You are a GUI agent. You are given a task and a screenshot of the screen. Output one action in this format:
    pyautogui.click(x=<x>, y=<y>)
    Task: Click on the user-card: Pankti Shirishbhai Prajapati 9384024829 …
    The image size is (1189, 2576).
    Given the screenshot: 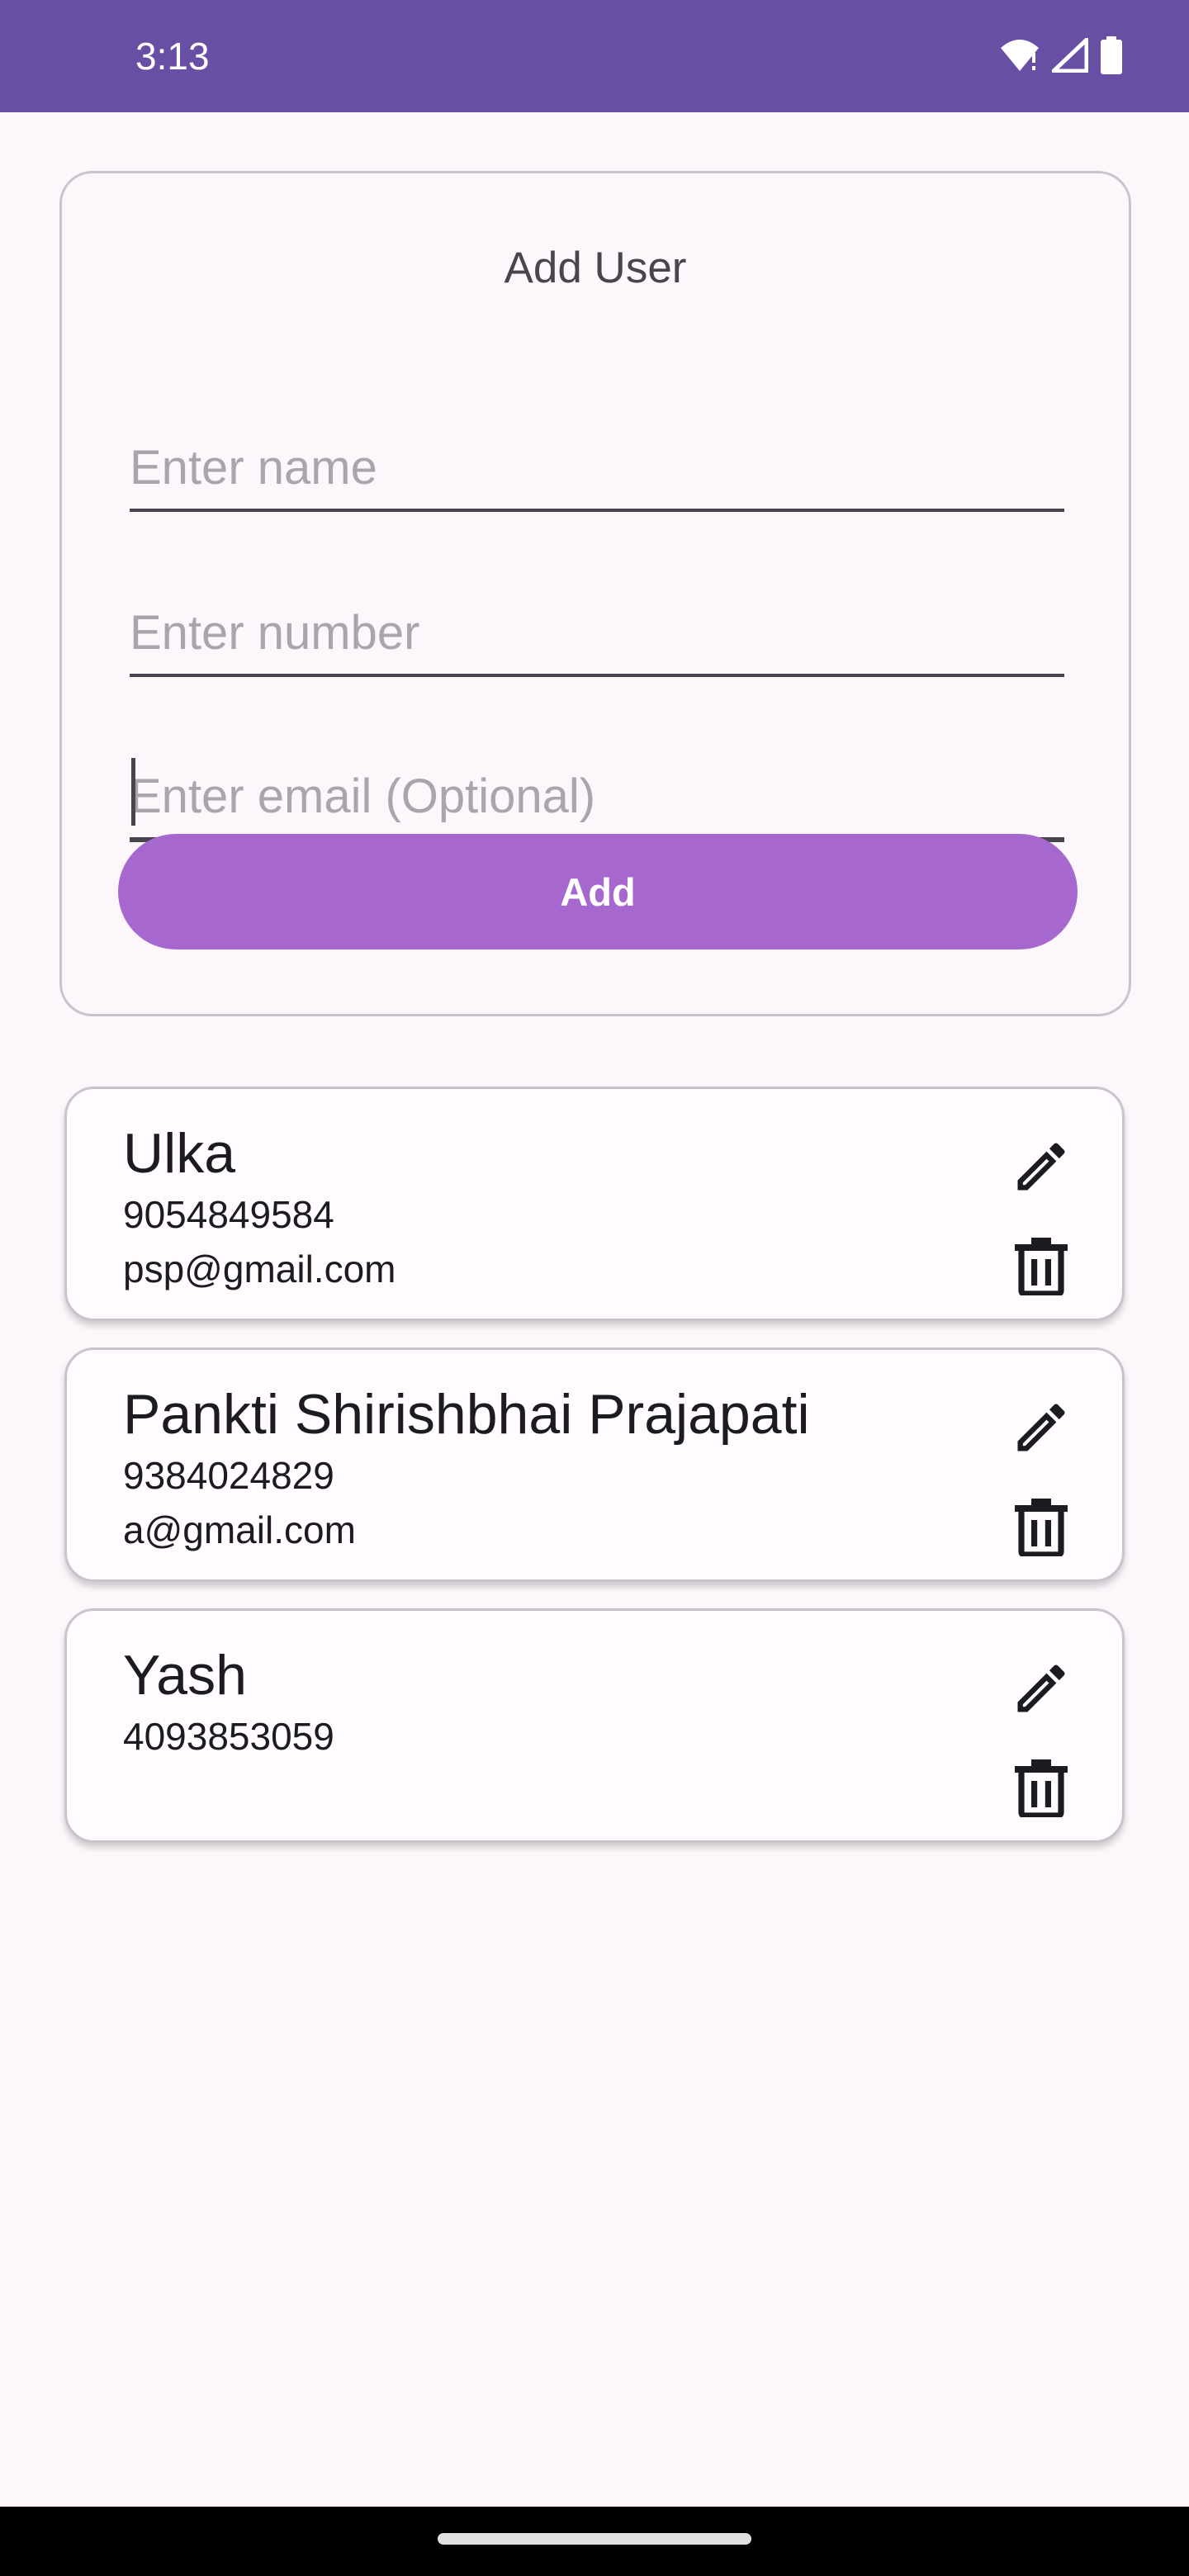 What is the action you would take?
    pyautogui.click(x=594, y=1464)
    